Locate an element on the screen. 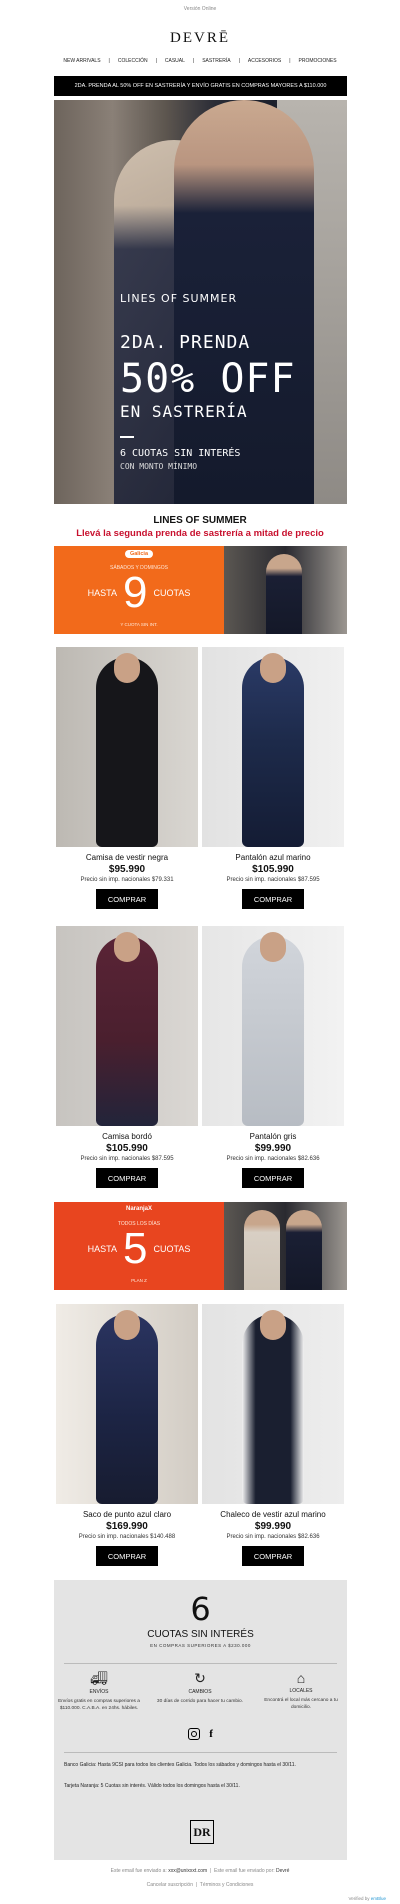  hero-collection-title: LINES OF SUMMER is located at coordinates (179, 298).